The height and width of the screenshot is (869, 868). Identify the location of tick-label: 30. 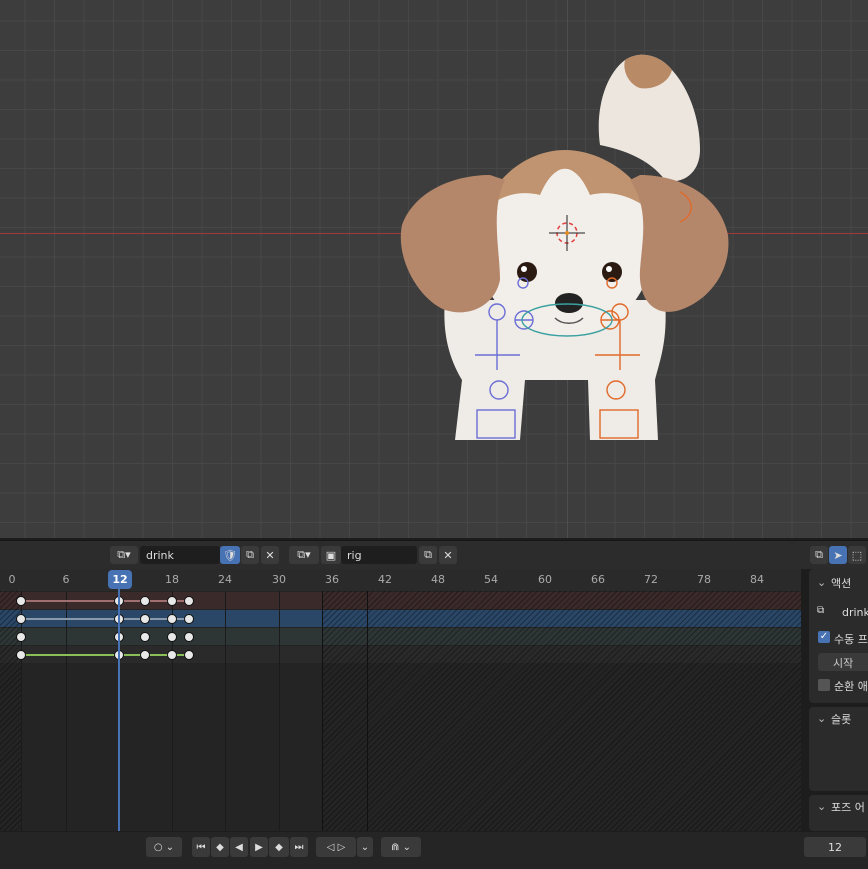
(279, 579).